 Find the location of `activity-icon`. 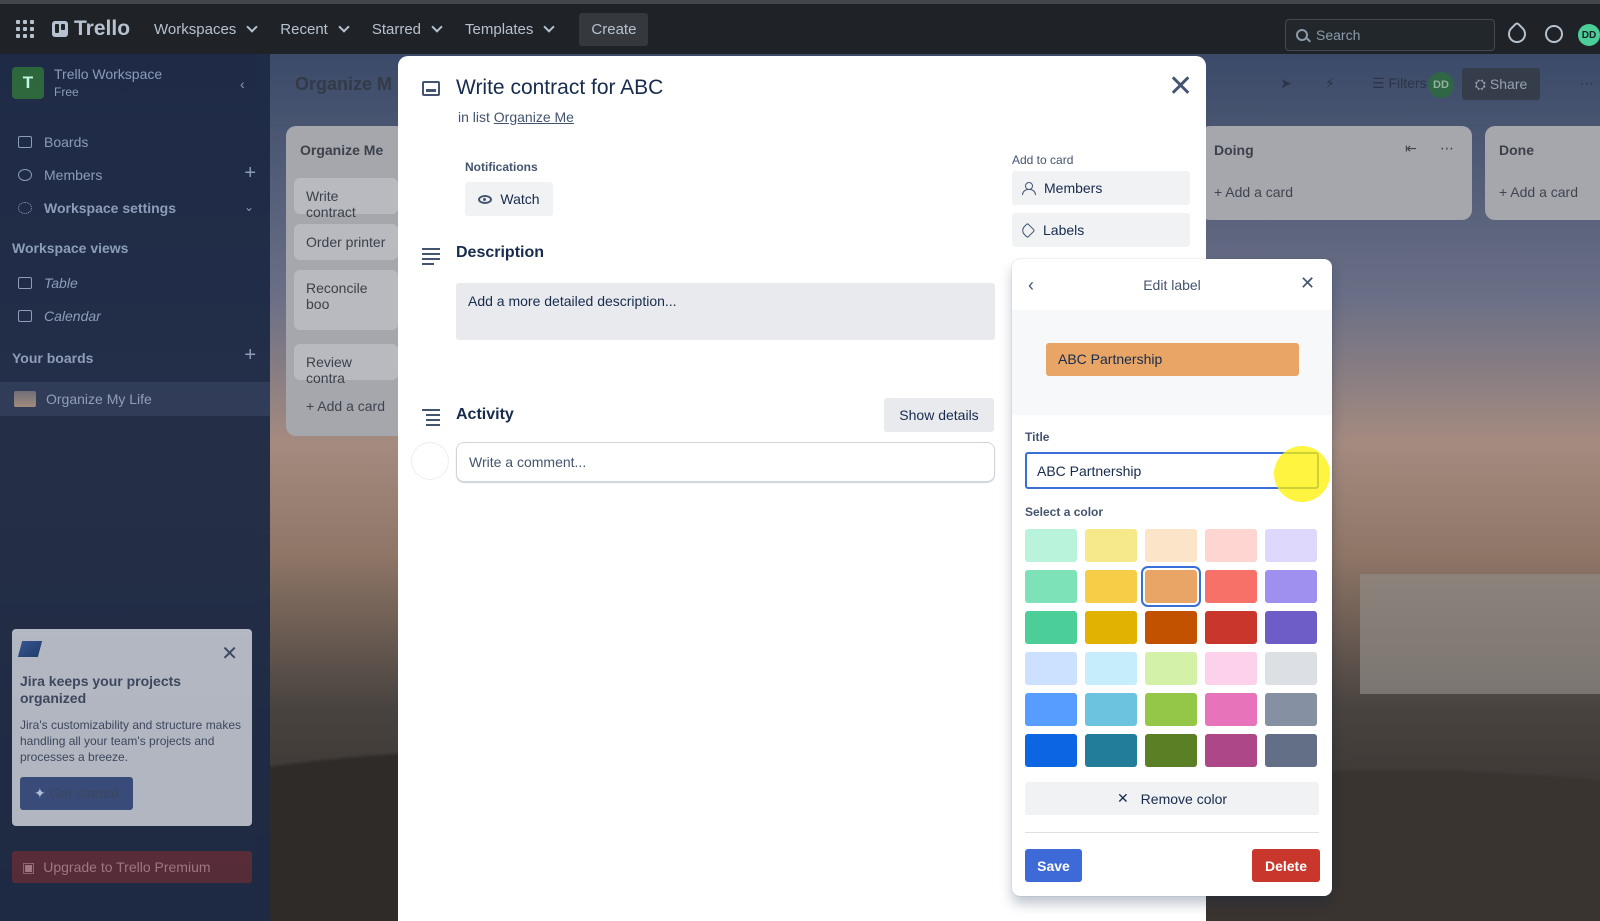

activity-icon is located at coordinates (431, 419).